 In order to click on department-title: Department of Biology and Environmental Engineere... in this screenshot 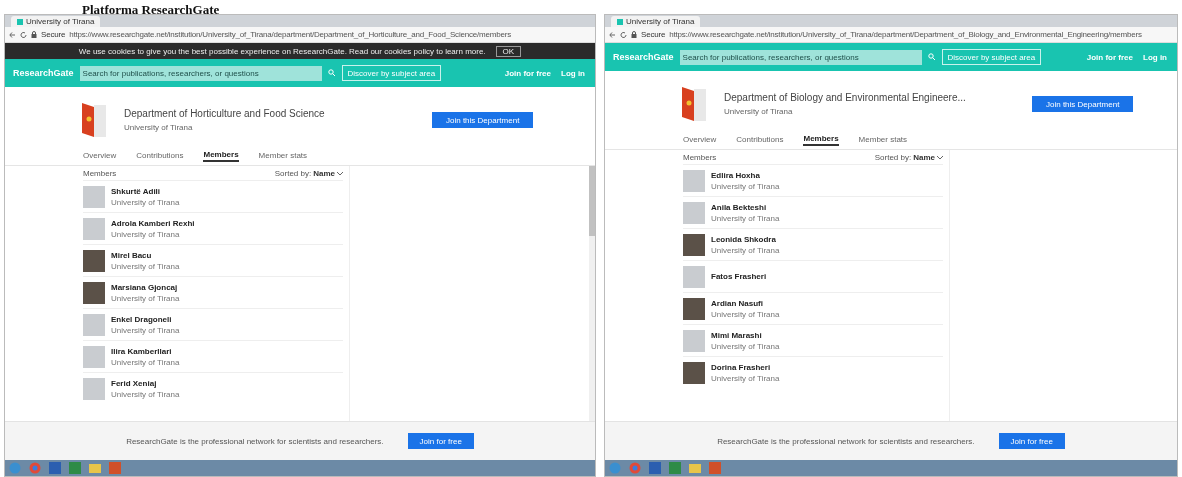, I will do `click(845, 97)`.